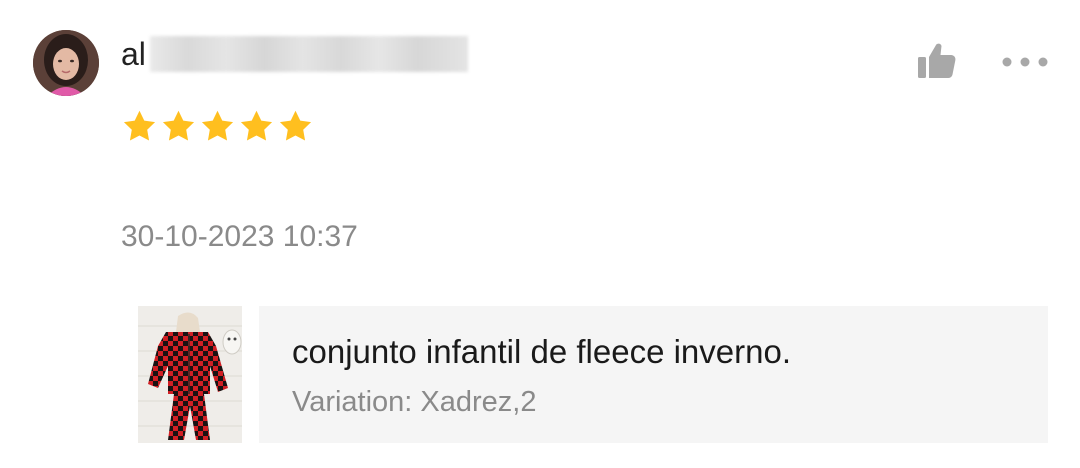 This screenshot has height=468, width=1080. Describe the element at coordinates (133, 54) in the screenshot. I see `reviewer-username: al` at that location.